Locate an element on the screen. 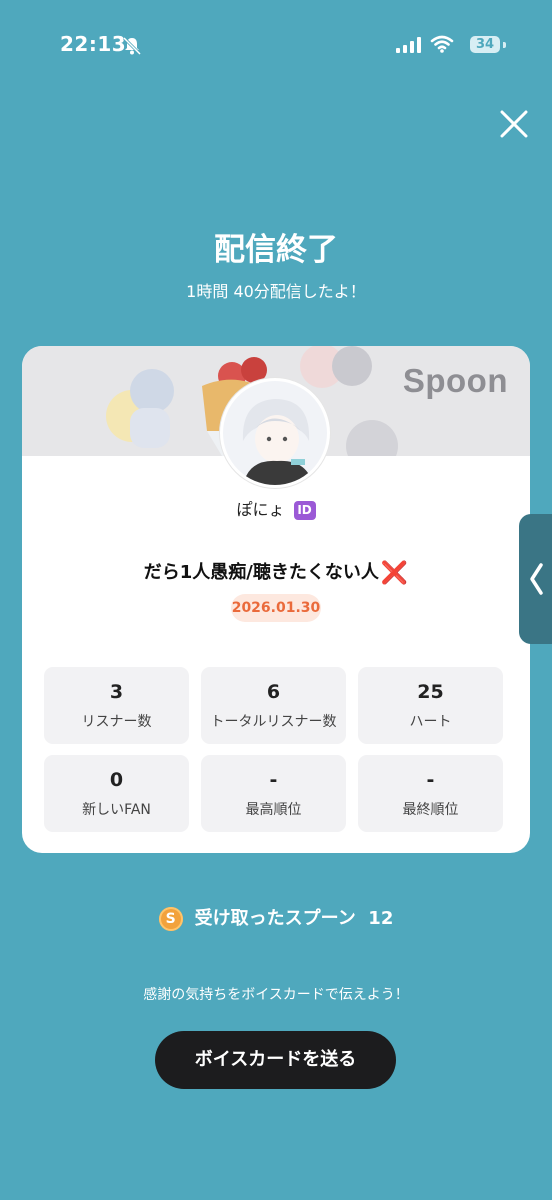  voice-card-prompt: 感謝の気持ちをボイスカードで伝えよう！ is located at coordinates (276, 995).